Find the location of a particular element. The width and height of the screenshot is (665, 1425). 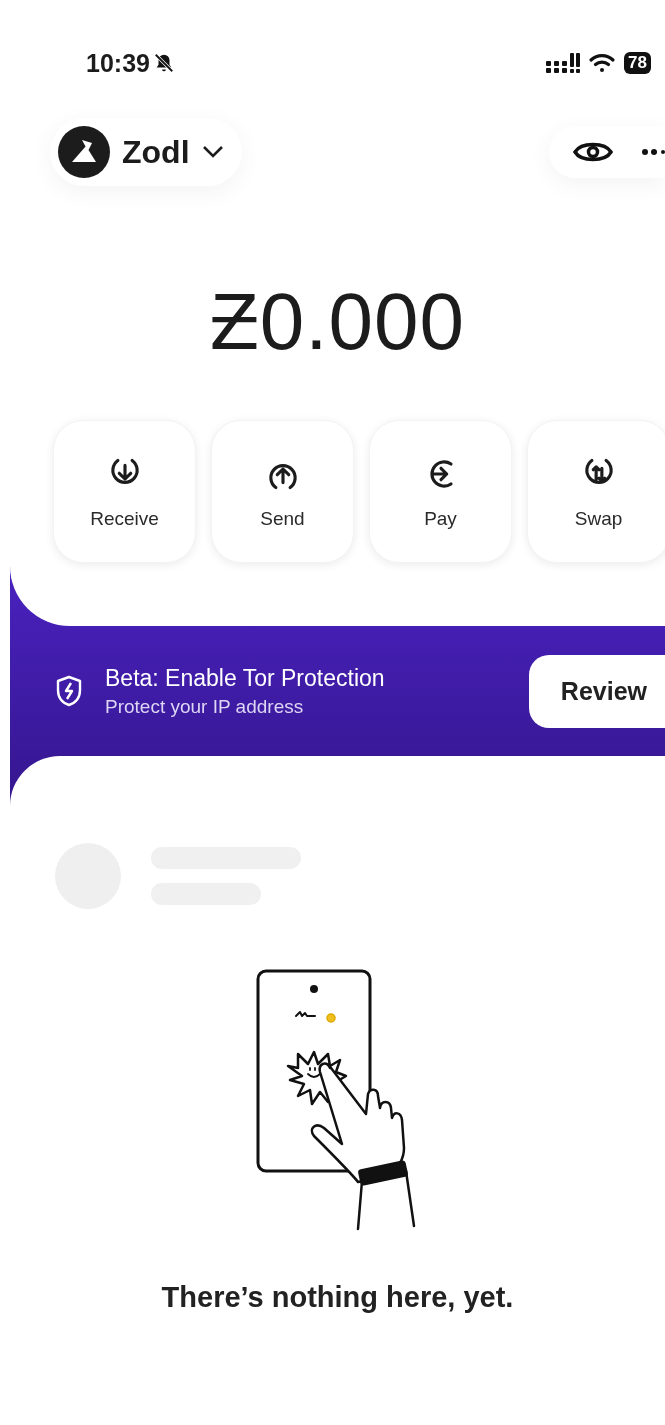

empty-state-message: There’s nothing here, yet. is located at coordinates (337, 1297).